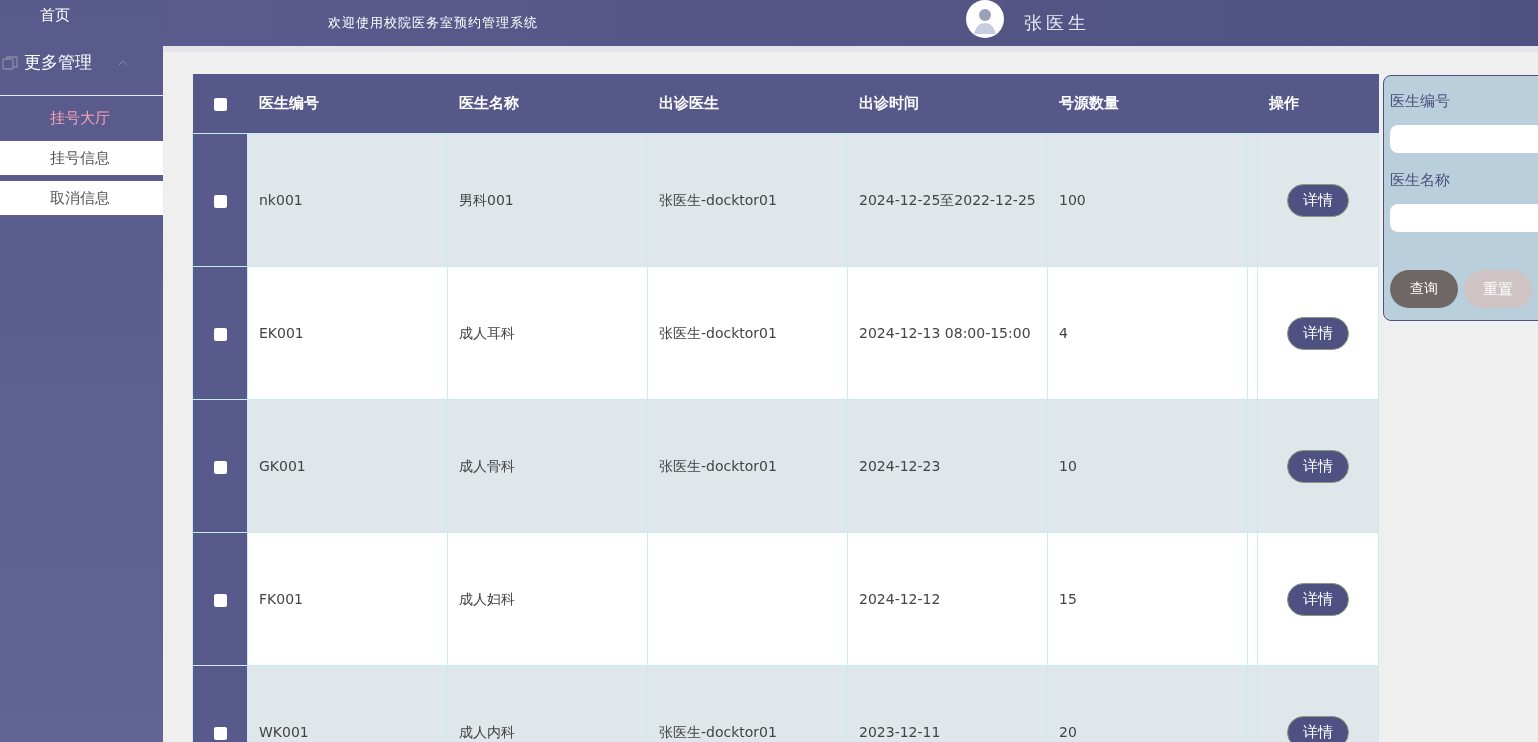 The width and height of the screenshot is (1538, 742). I want to click on table-cell: 100, so click(1072, 200).